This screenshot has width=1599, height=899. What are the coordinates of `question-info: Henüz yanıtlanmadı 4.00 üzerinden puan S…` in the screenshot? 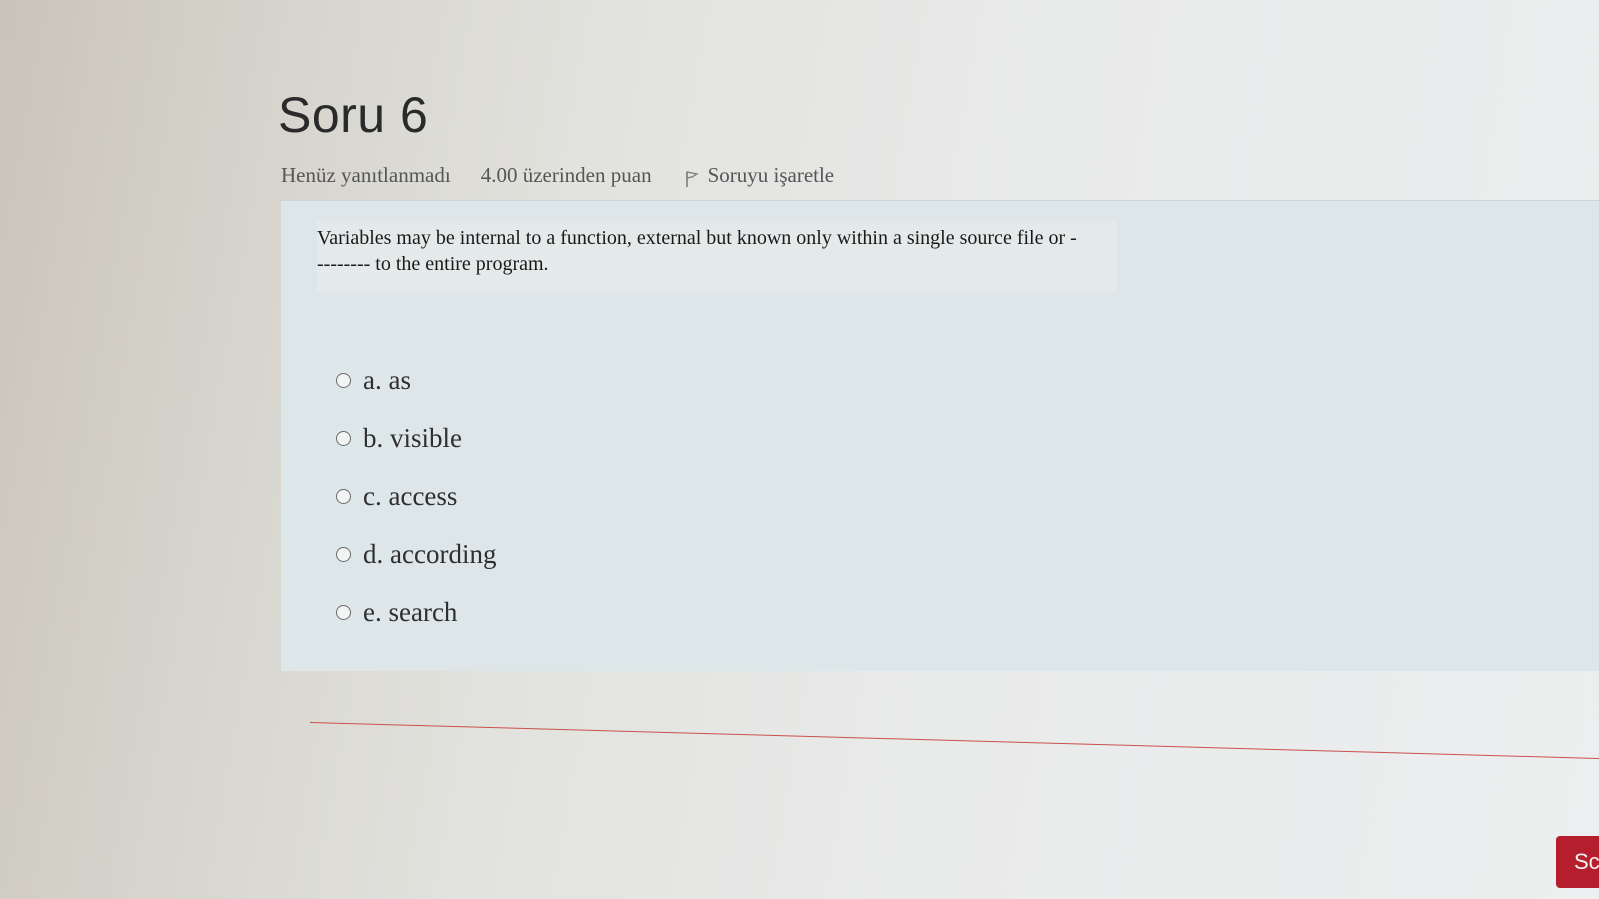 It's located at (557, 175).